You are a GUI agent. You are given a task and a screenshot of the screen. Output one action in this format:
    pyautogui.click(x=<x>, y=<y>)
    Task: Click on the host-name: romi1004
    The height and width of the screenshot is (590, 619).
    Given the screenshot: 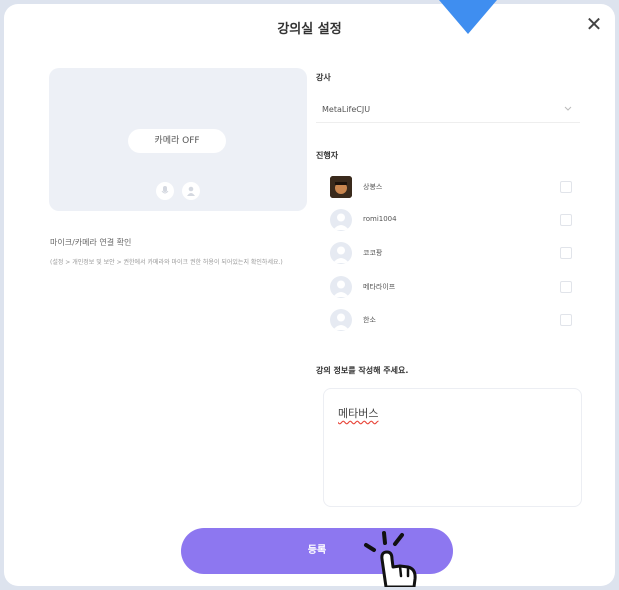 What is the action you would take?
    pyautogui.click(x=380, y=219)
    